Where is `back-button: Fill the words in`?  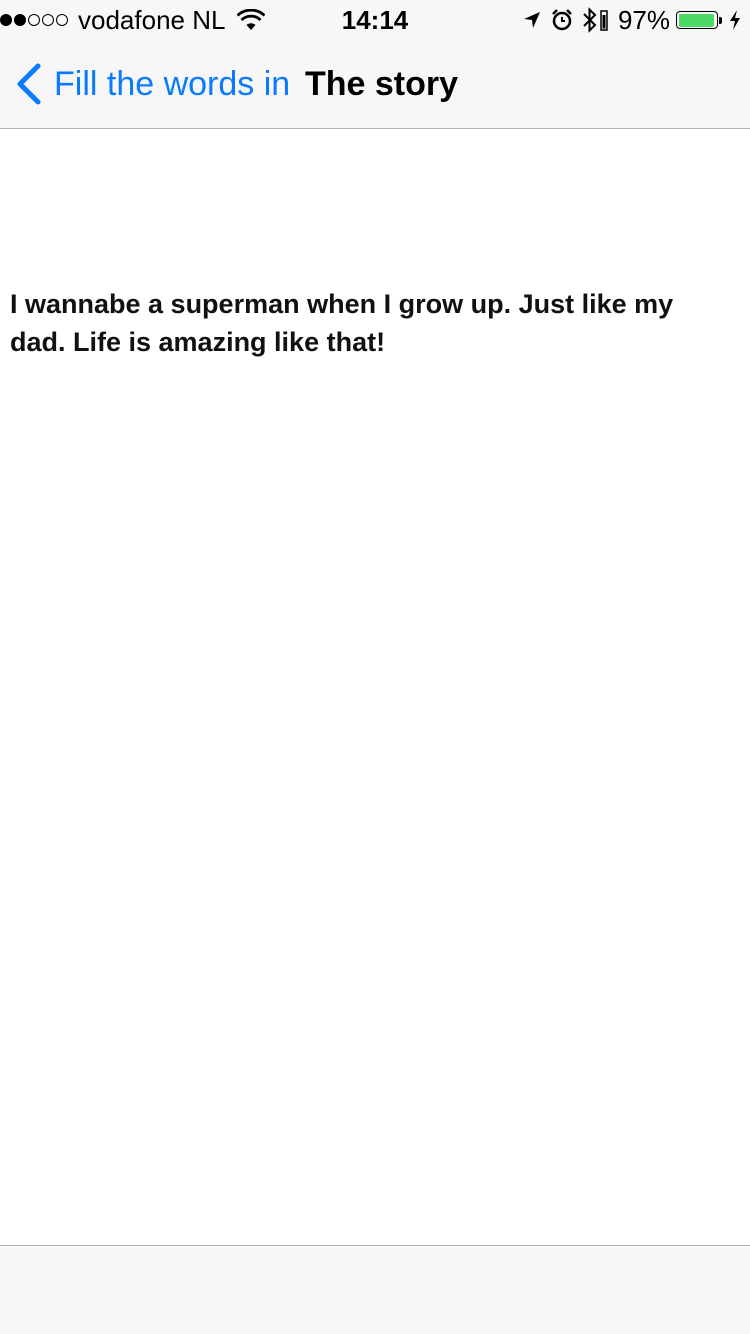 back-button: Fill the words in is located at coordinates (152, 84).